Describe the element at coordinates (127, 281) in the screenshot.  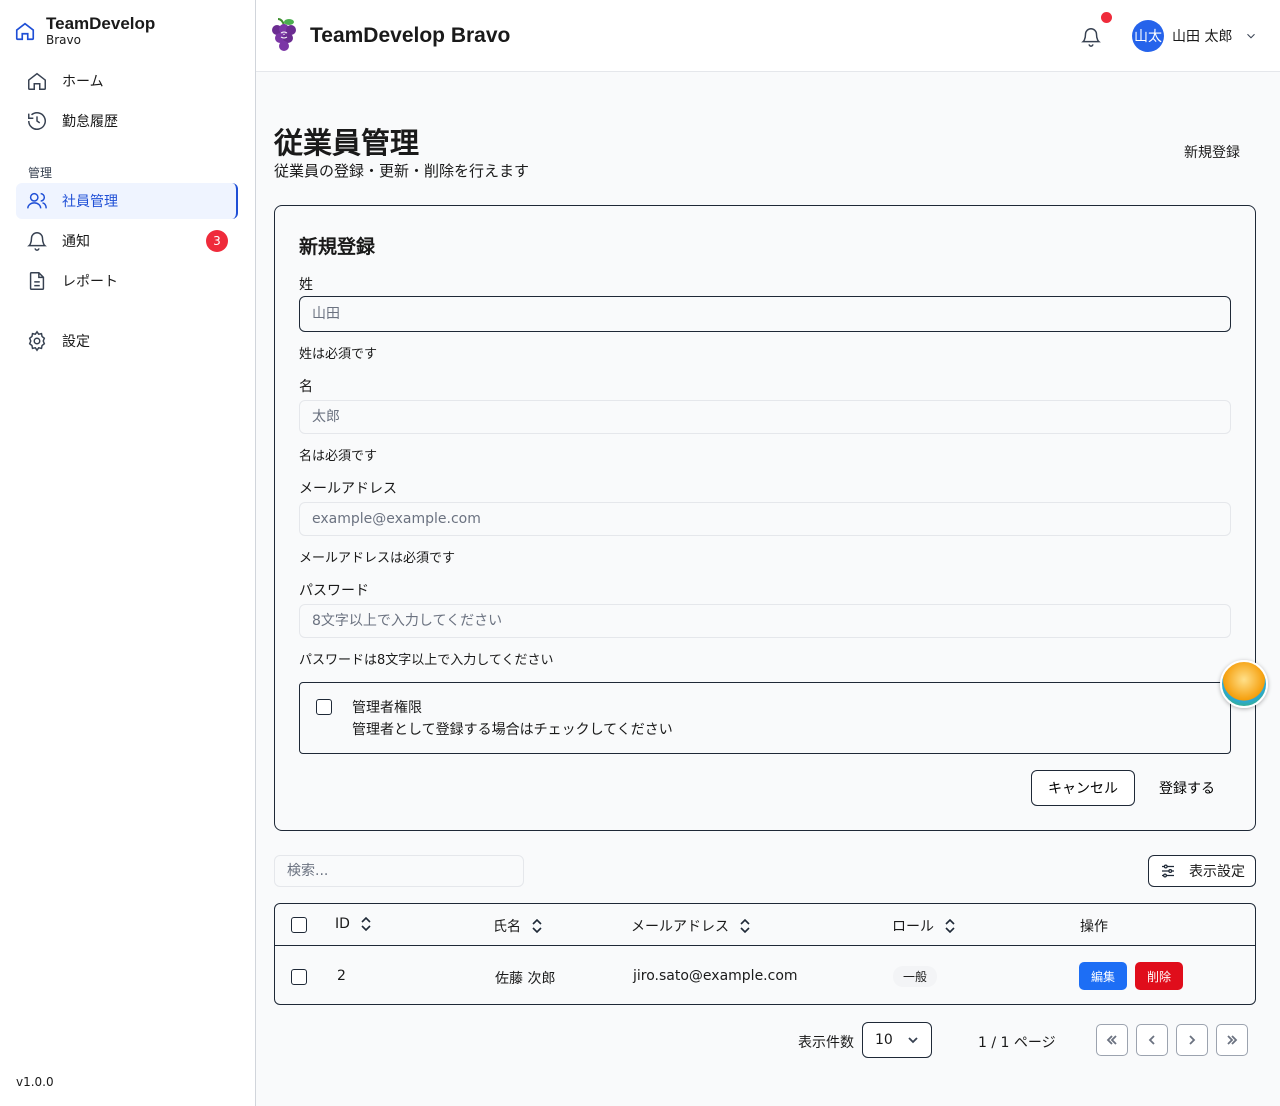
I see `sidebar-item-reports: レポート` at that location.